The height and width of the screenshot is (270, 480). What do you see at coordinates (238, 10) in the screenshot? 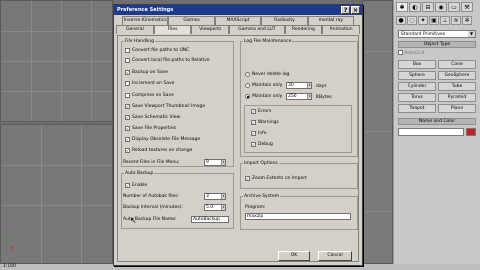
I see `dialog-titlebar: Preference Settings ? ×` at bounding box center [238, 10].